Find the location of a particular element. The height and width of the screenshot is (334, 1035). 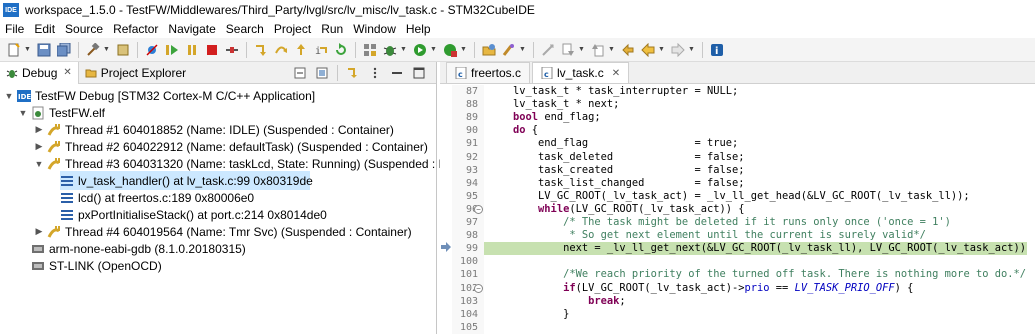

code-line: lv_task_t * task_interrupter = NULL; is located at coordinates (759, 91).